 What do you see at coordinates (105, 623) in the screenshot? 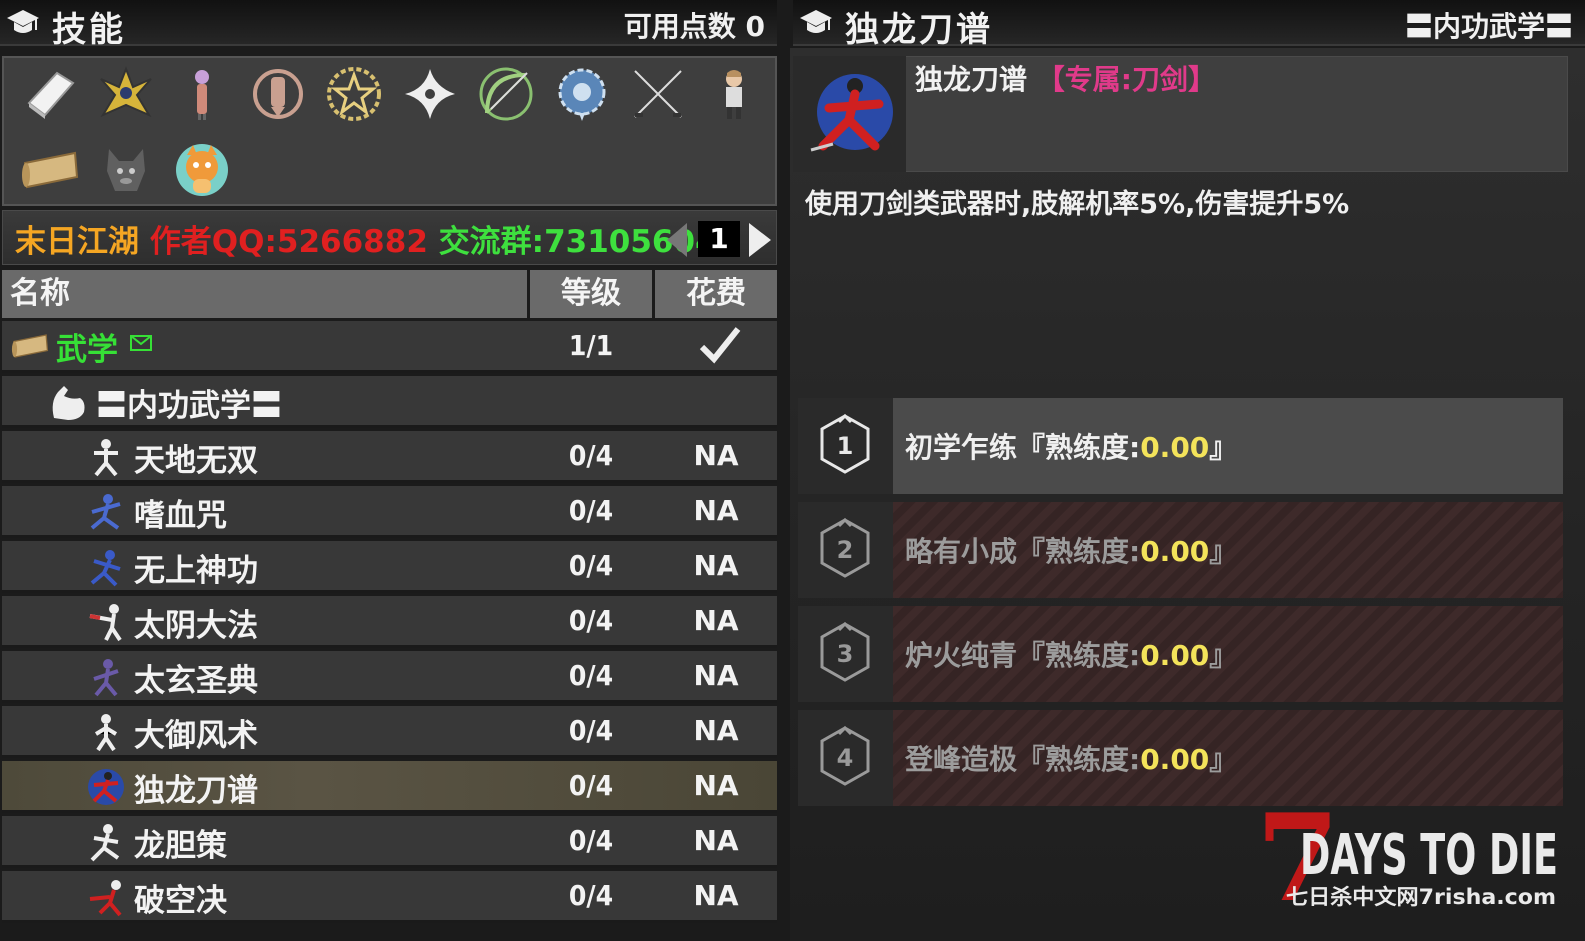
I see `kick-fighter-icon` at bounding box center [105, 623].